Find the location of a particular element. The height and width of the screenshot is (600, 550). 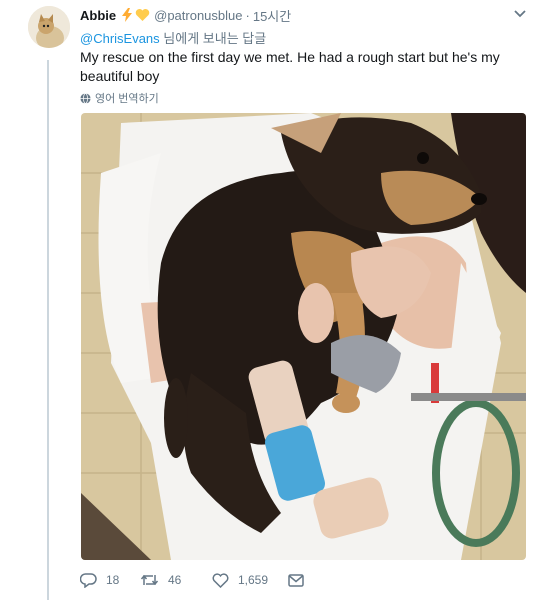

reply-button: 18 is located at coordinates (110, 580).